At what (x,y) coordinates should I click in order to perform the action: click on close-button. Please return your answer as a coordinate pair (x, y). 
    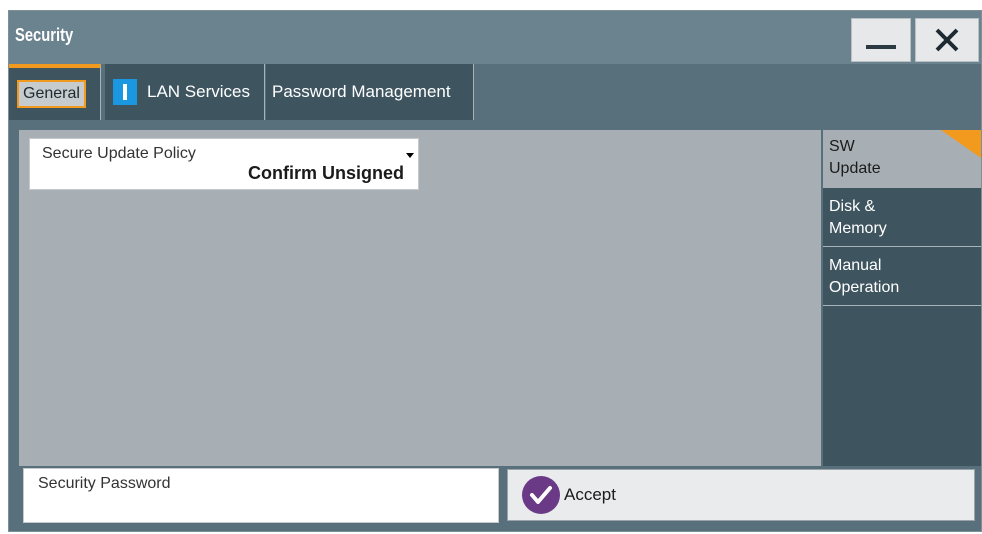
    Looking at the image, I should click on (947, 40).